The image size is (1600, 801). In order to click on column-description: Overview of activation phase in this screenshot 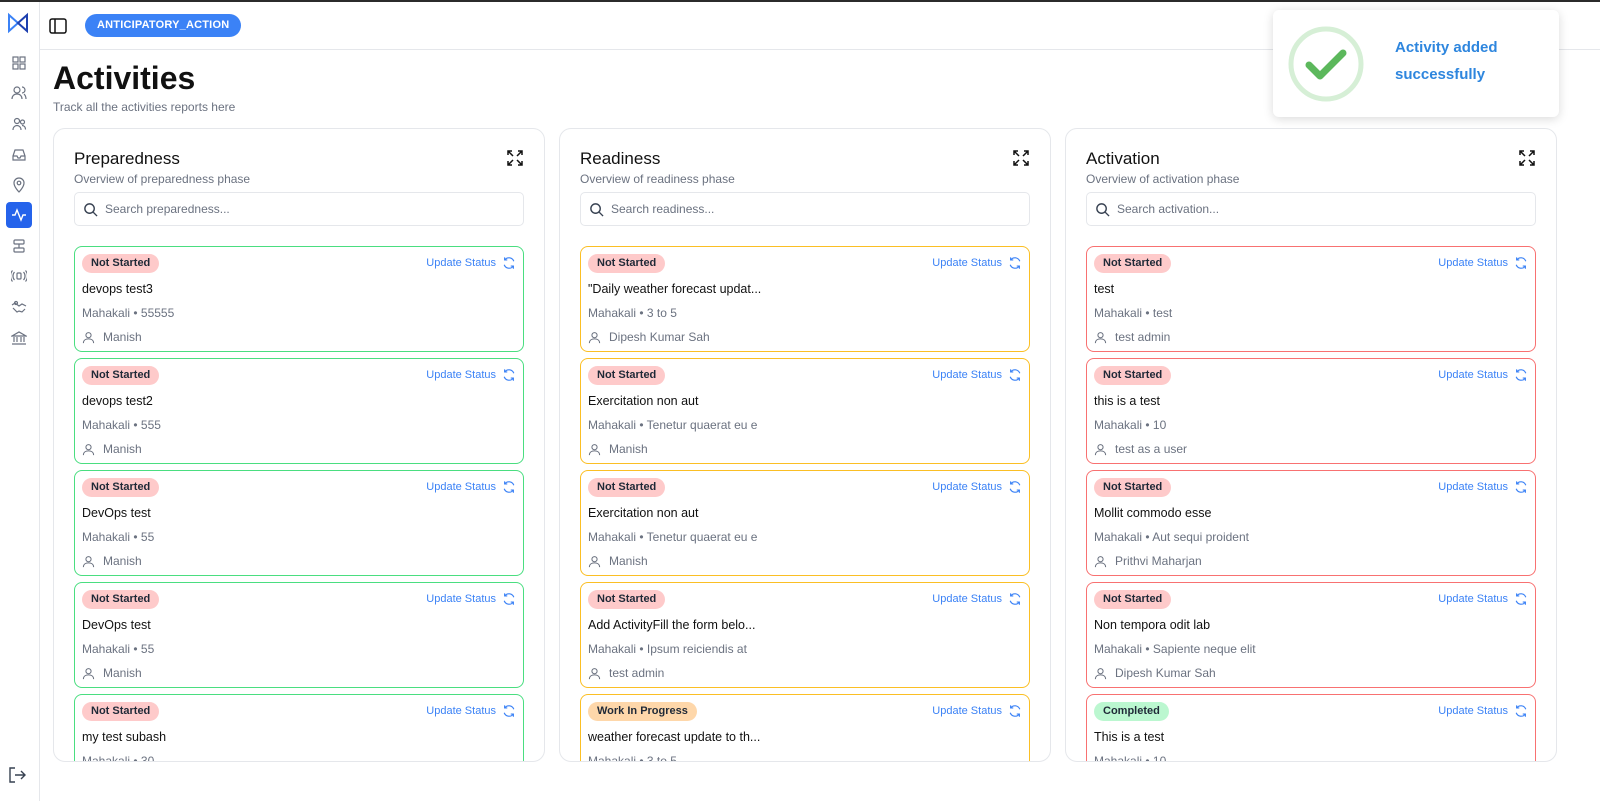, I will do `click(1163, 179)`.